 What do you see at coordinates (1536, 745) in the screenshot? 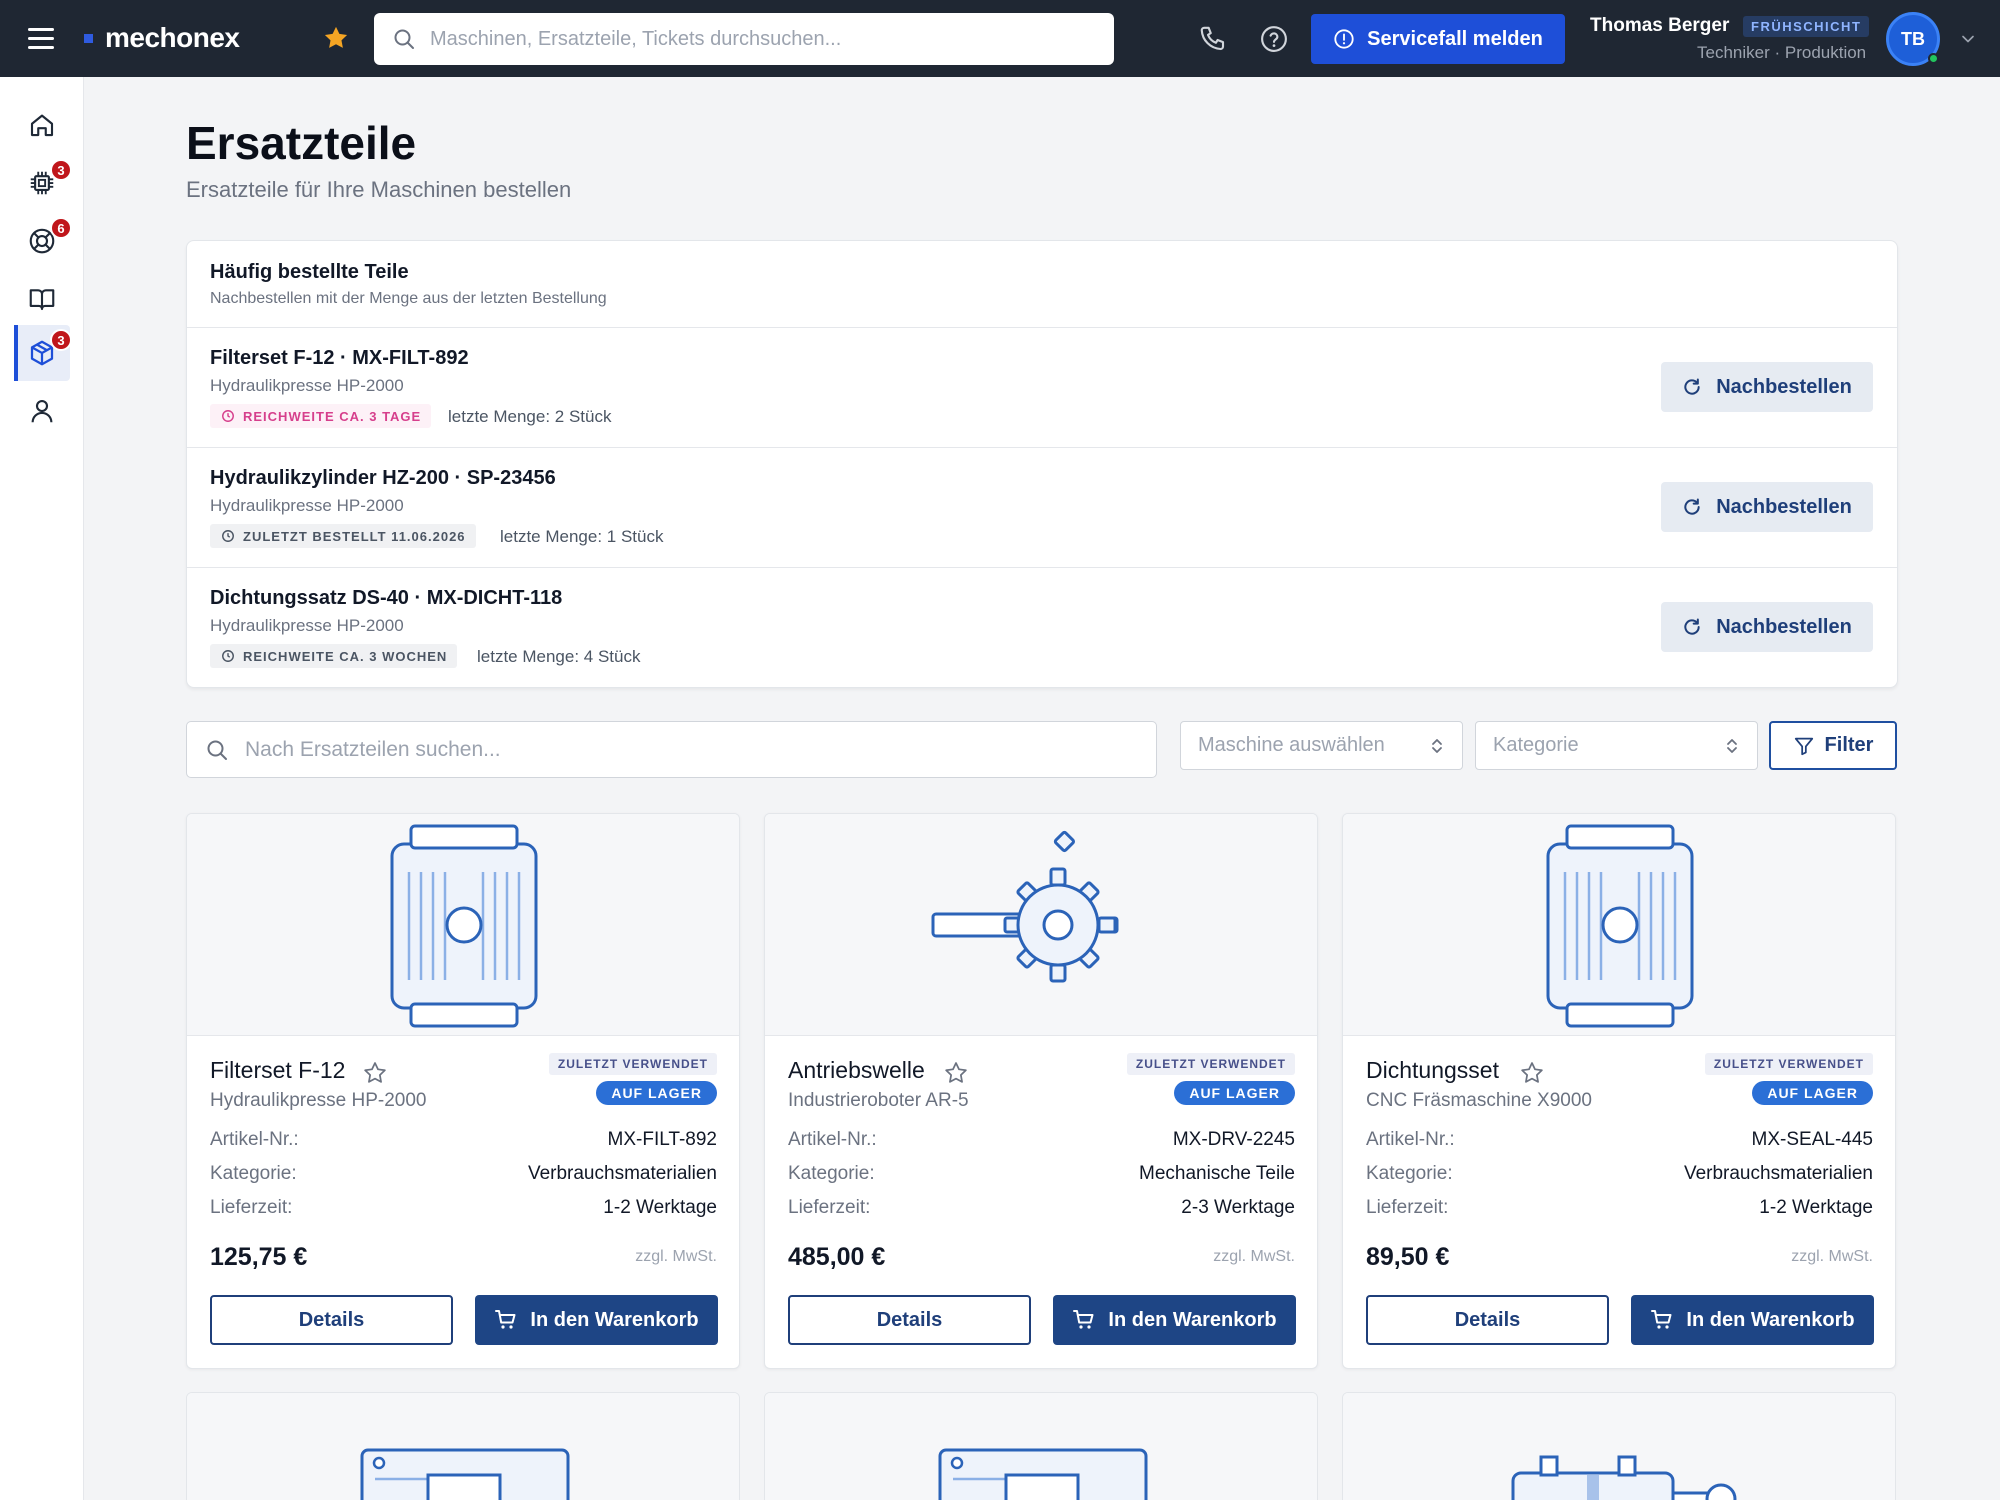
I see `category-select-value: Kategorie` at bounding box center [1536, 745].